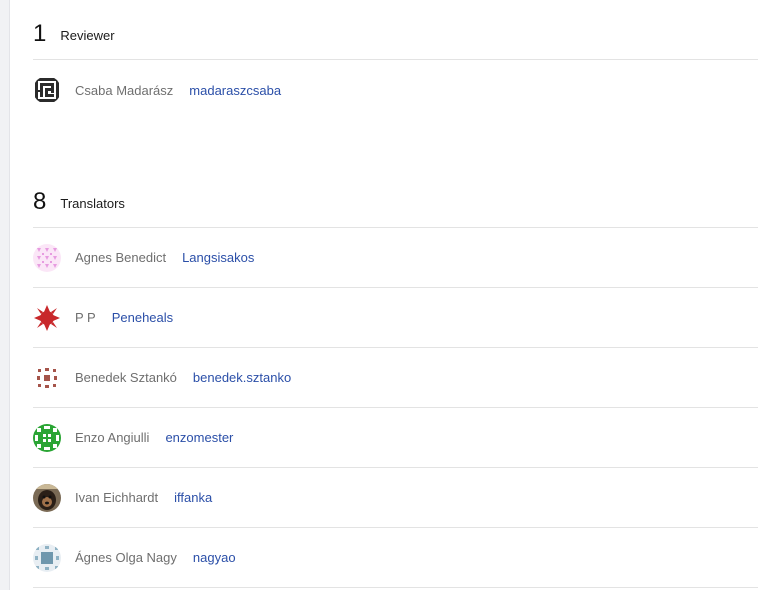 The image size is (758, 590). What do you see at coordinates (395, 498) in the screenshot?
I see `list-item: Ivan Eichhardt iffanka` at bounding box center [395, 498].